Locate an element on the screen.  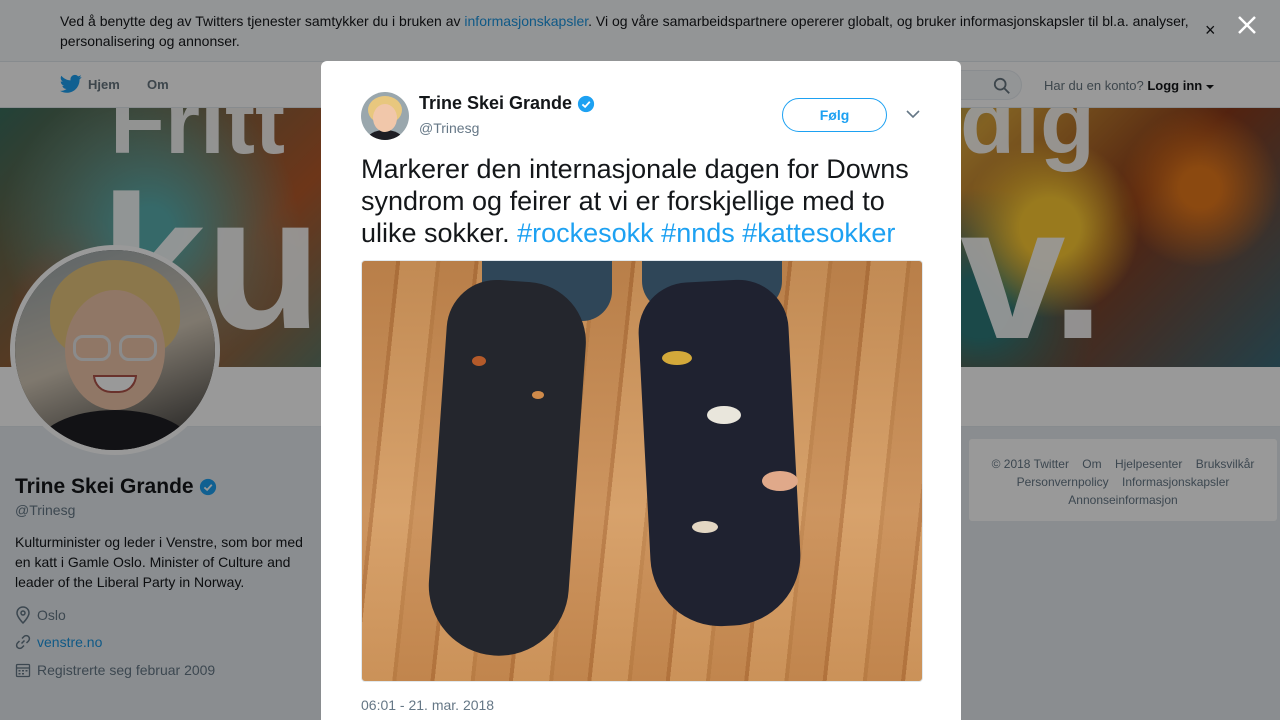
tweet-author-name-text: Trine Skei Grande is located at coordinates (495, 103).